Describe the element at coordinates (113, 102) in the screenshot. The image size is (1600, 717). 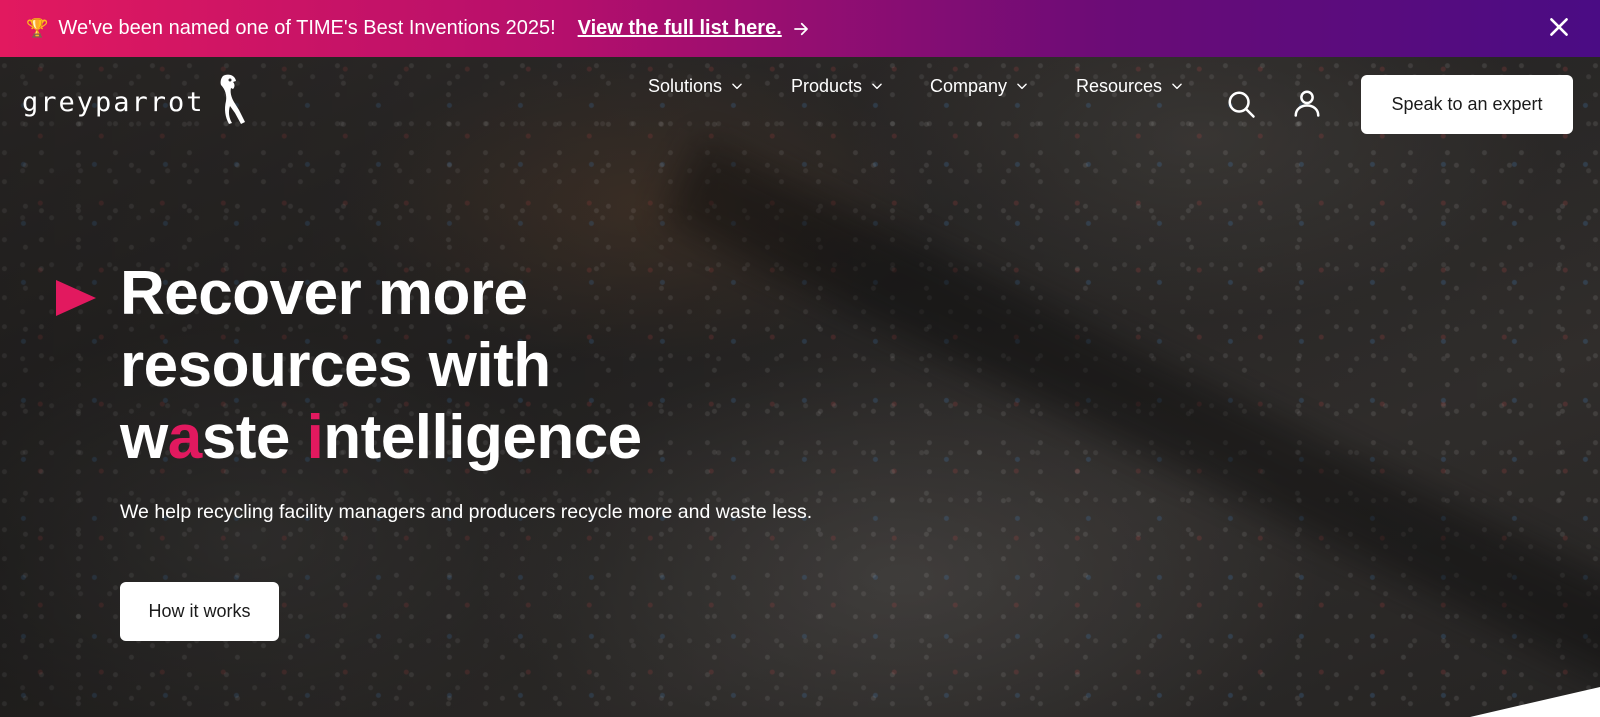
I see `logo-text: greyparrot` at that location.